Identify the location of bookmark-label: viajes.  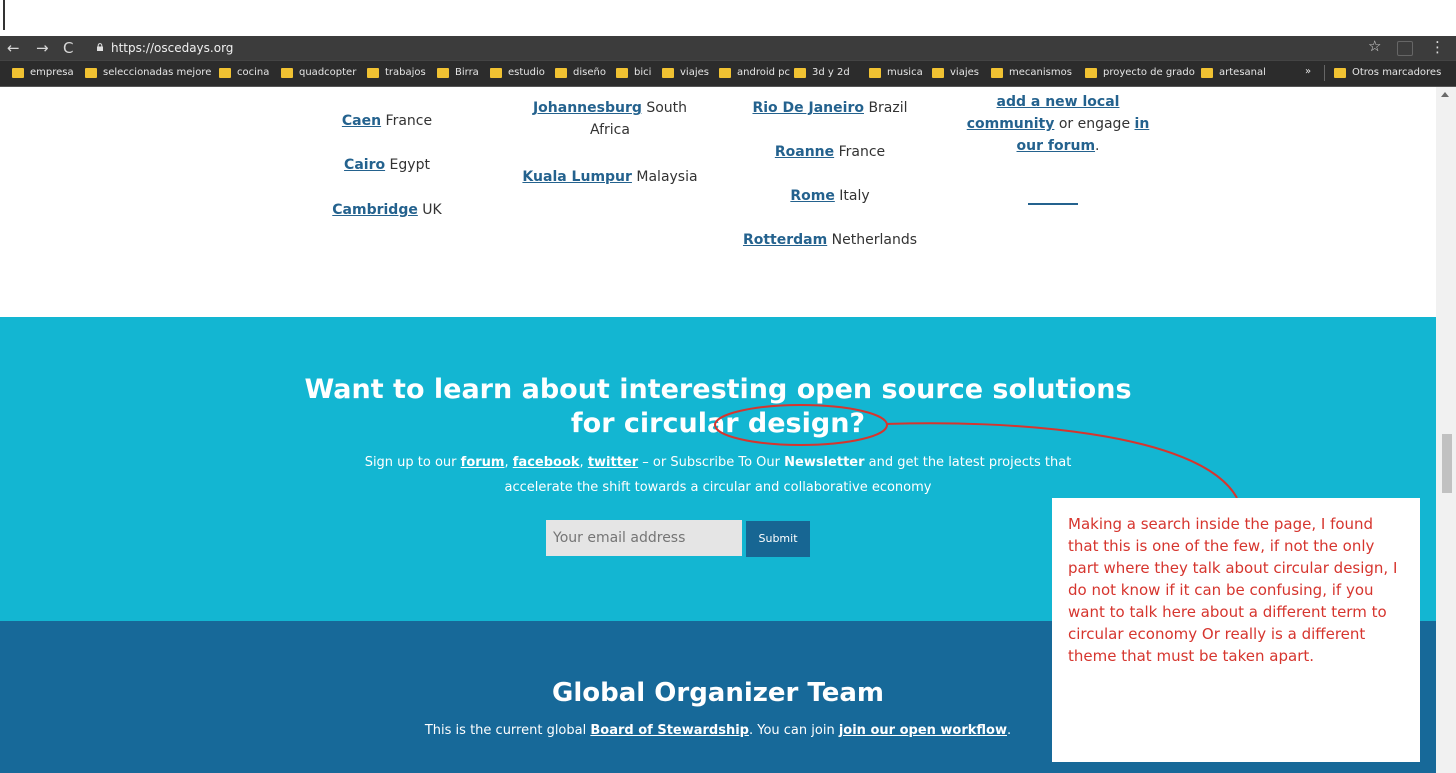
(964, 72).